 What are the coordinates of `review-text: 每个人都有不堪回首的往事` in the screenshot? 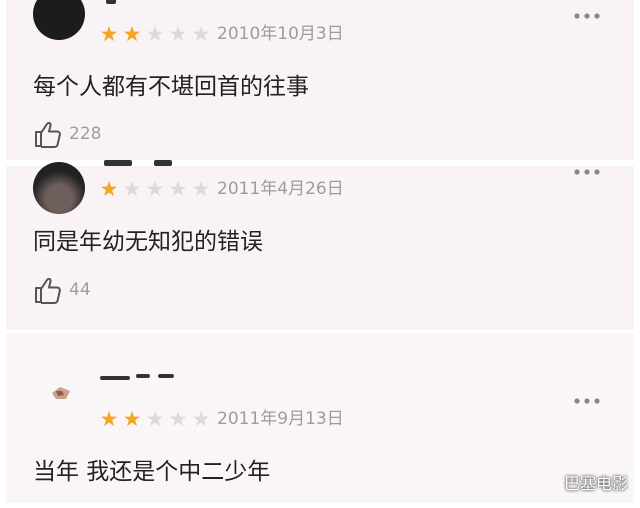 It's located at (171, 87).